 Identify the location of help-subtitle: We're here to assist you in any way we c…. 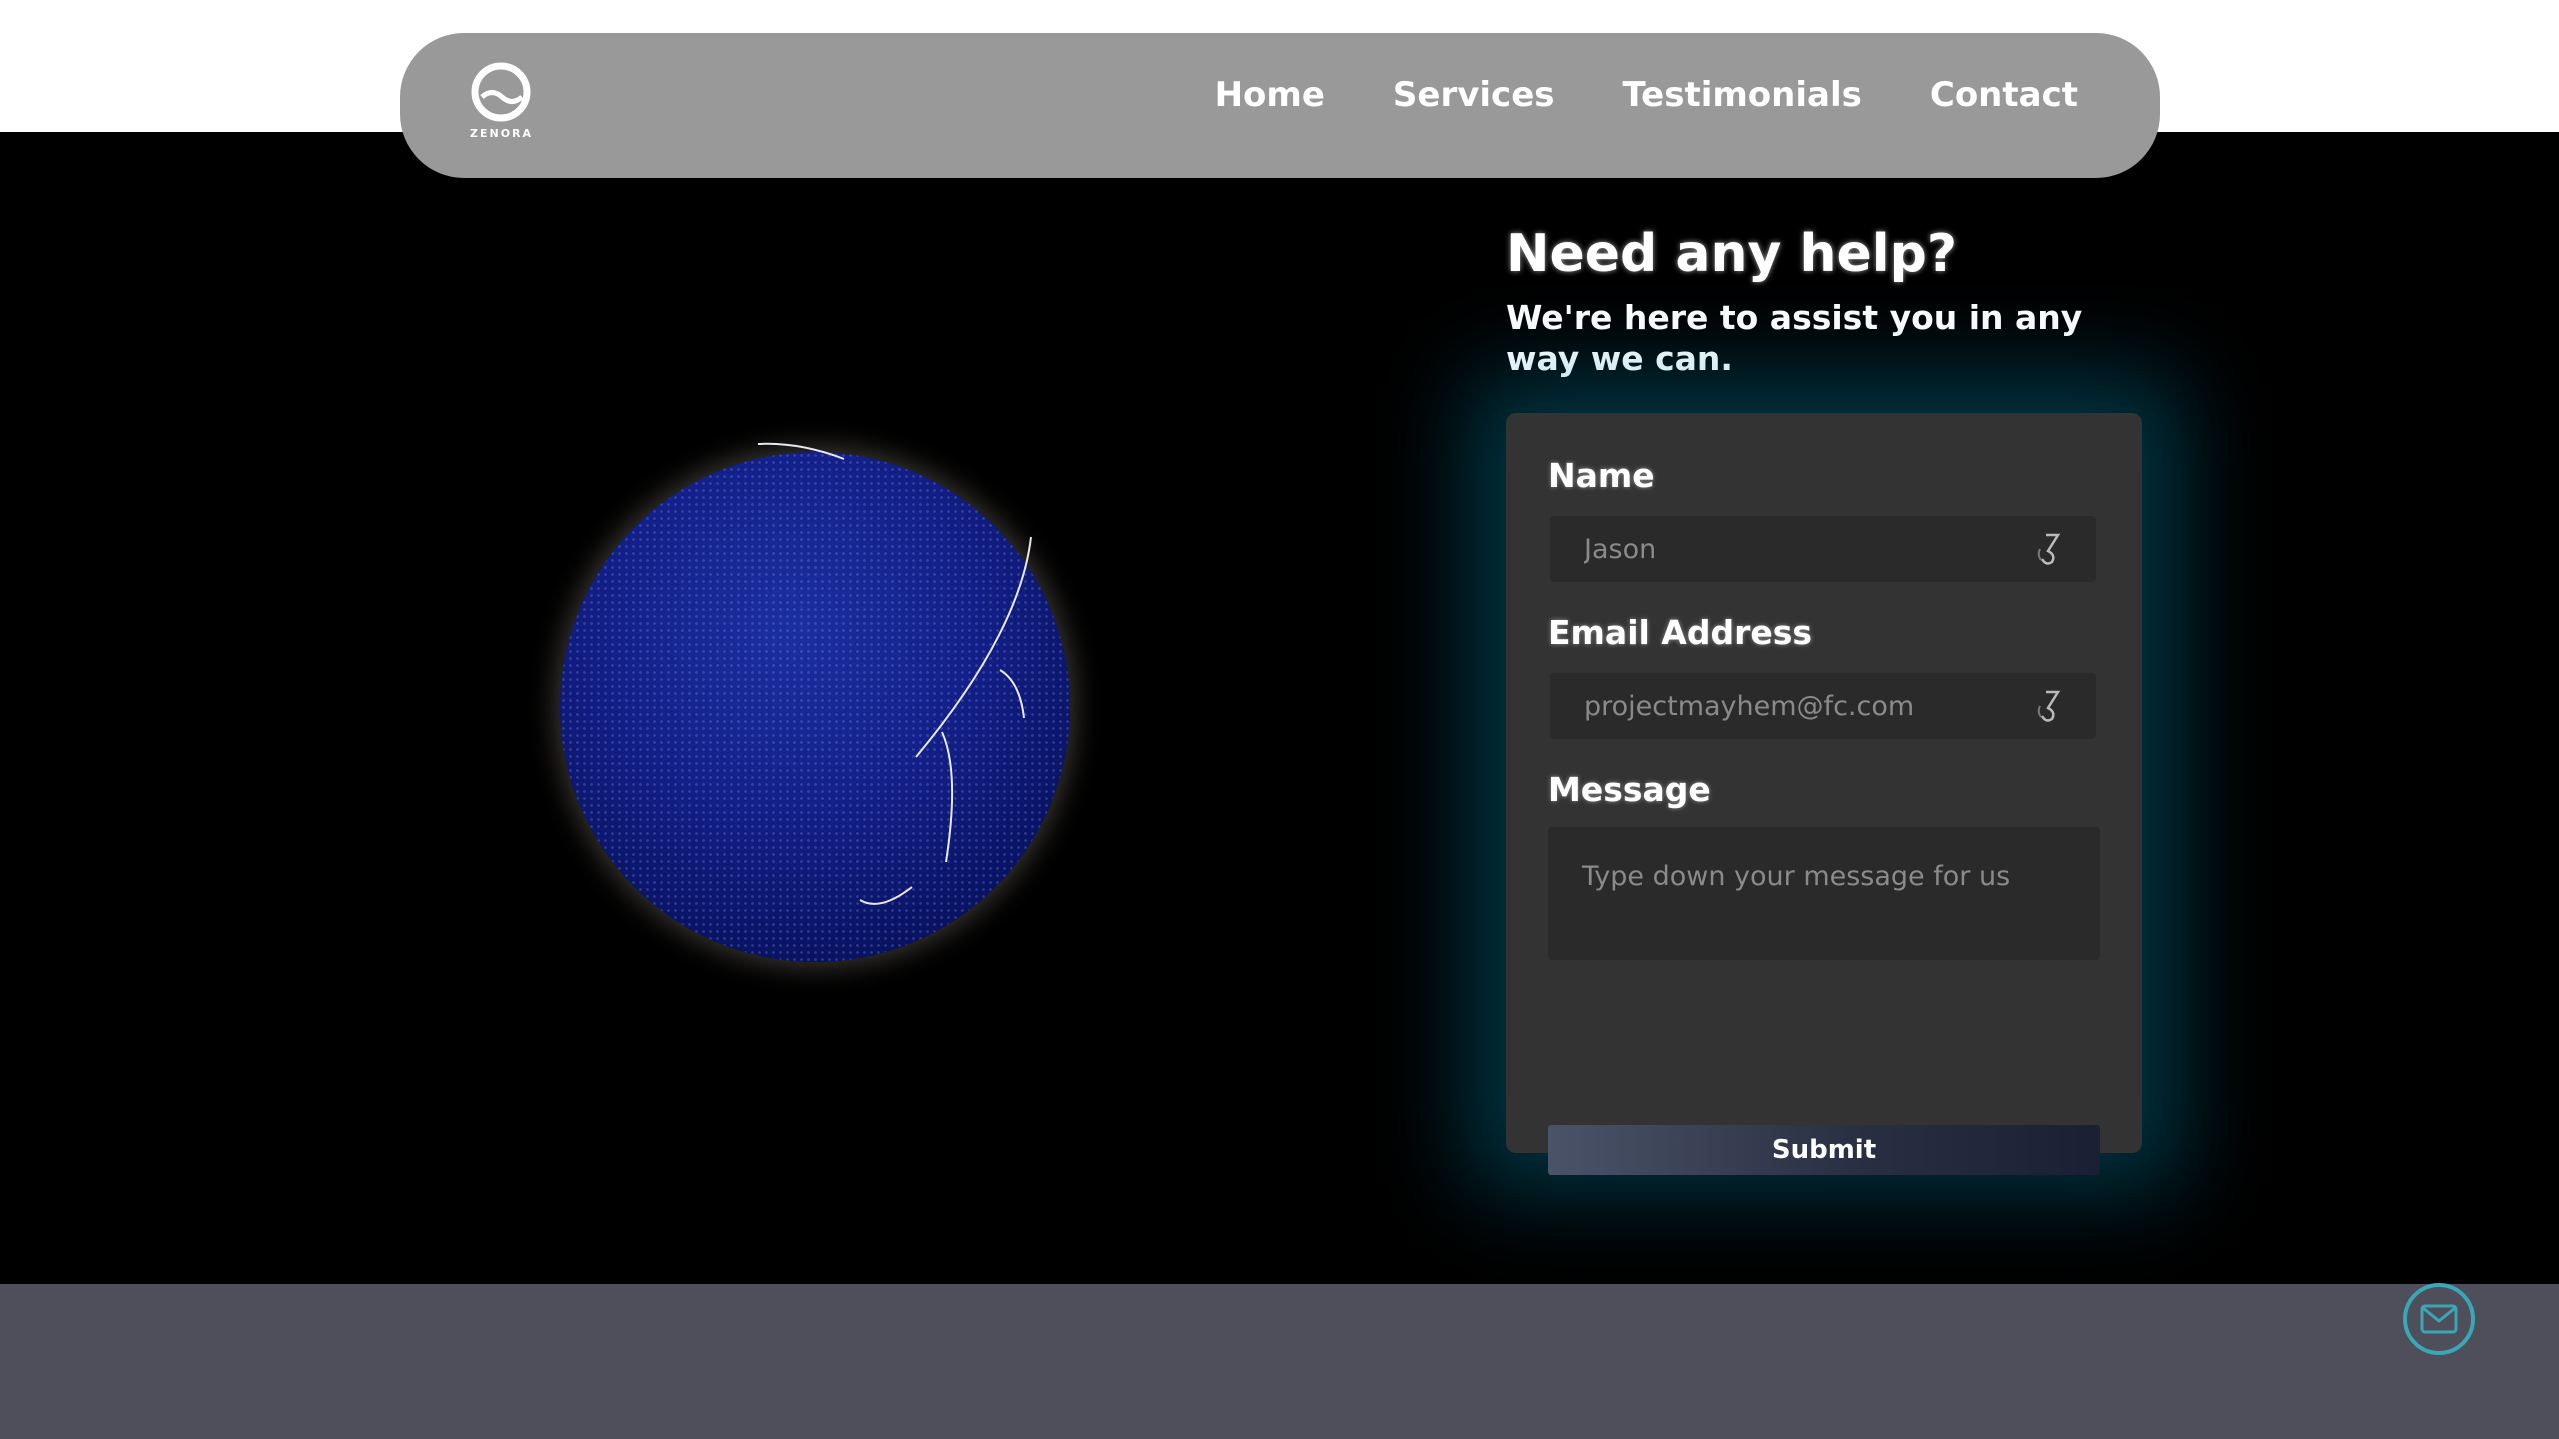
(1794, 338).